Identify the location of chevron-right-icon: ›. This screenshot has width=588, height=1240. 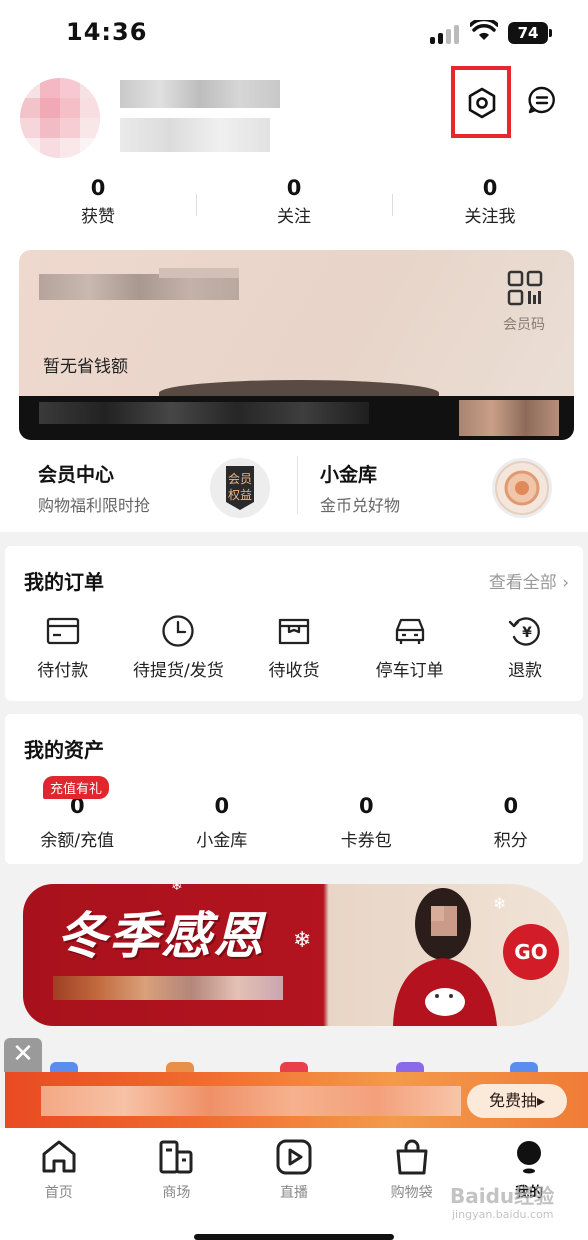
(565, 583).